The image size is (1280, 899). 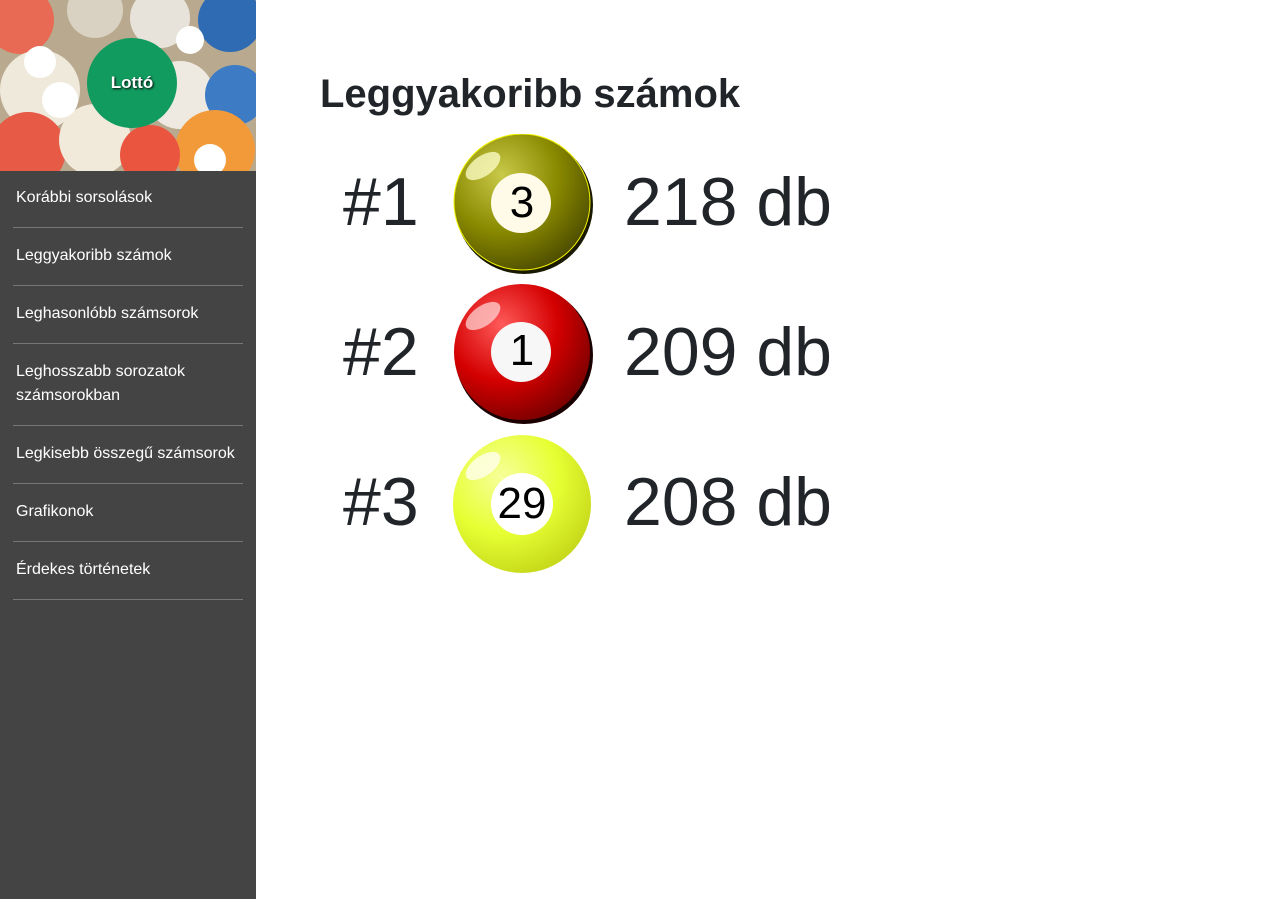 I want to click on ball-number: 29, so click(x=522, y=503).